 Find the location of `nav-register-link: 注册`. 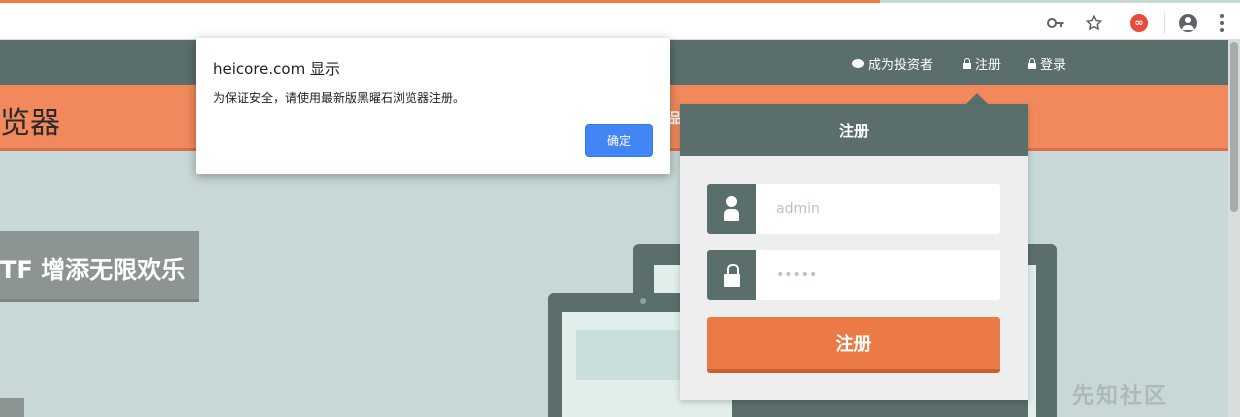

nav-register-link: 注册 is located at coordinates (982, 63).